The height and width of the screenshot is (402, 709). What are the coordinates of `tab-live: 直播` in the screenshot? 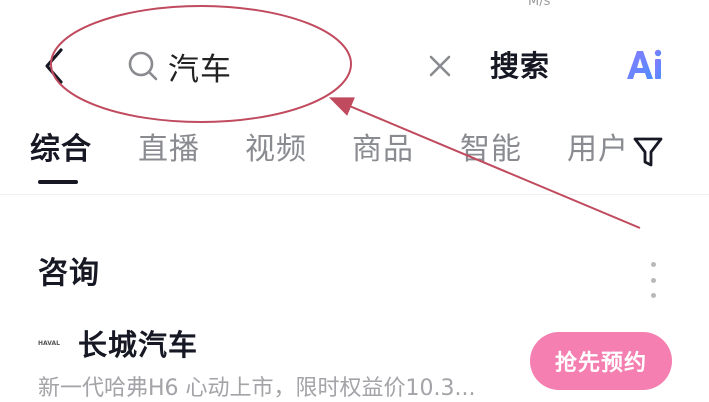 It's located at (169, 150).